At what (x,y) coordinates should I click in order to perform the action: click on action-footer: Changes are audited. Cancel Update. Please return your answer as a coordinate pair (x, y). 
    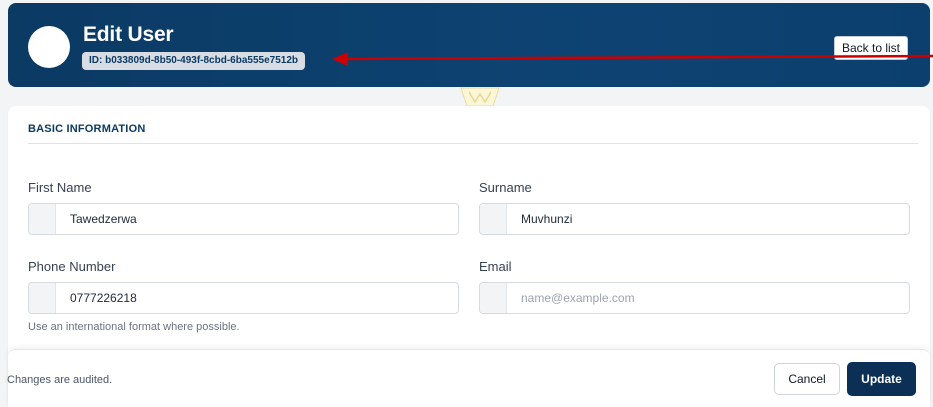
    Looking at the image, I should click on (468, 378).